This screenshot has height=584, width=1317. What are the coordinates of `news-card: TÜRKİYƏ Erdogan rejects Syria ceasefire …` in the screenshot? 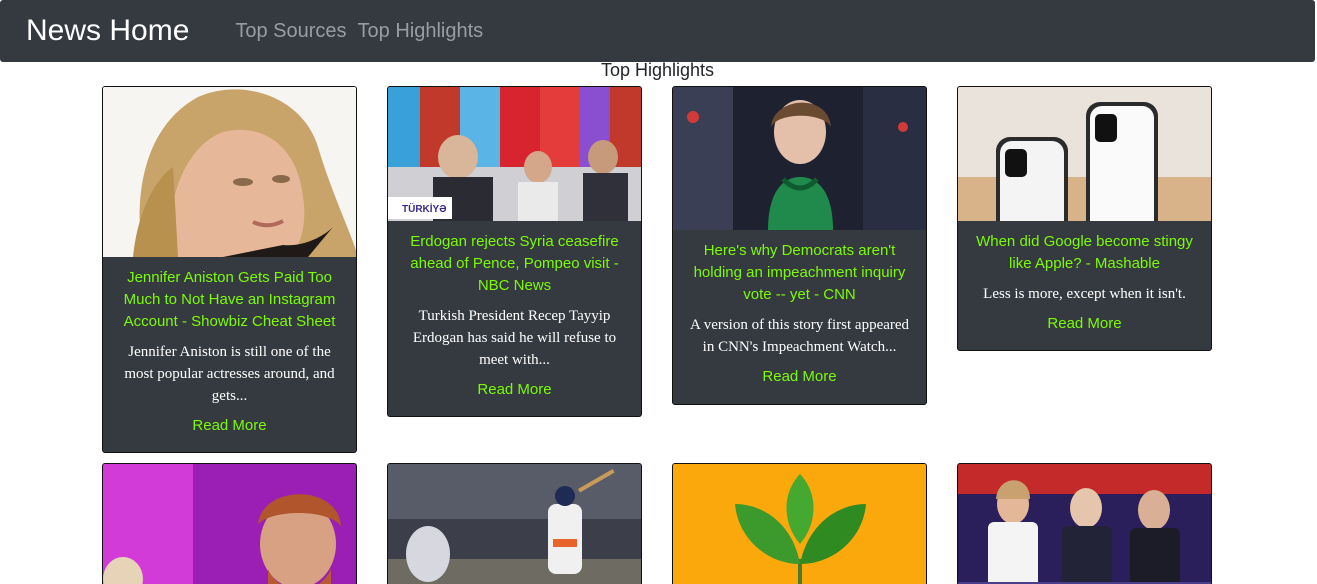 It's located at (514, 251).